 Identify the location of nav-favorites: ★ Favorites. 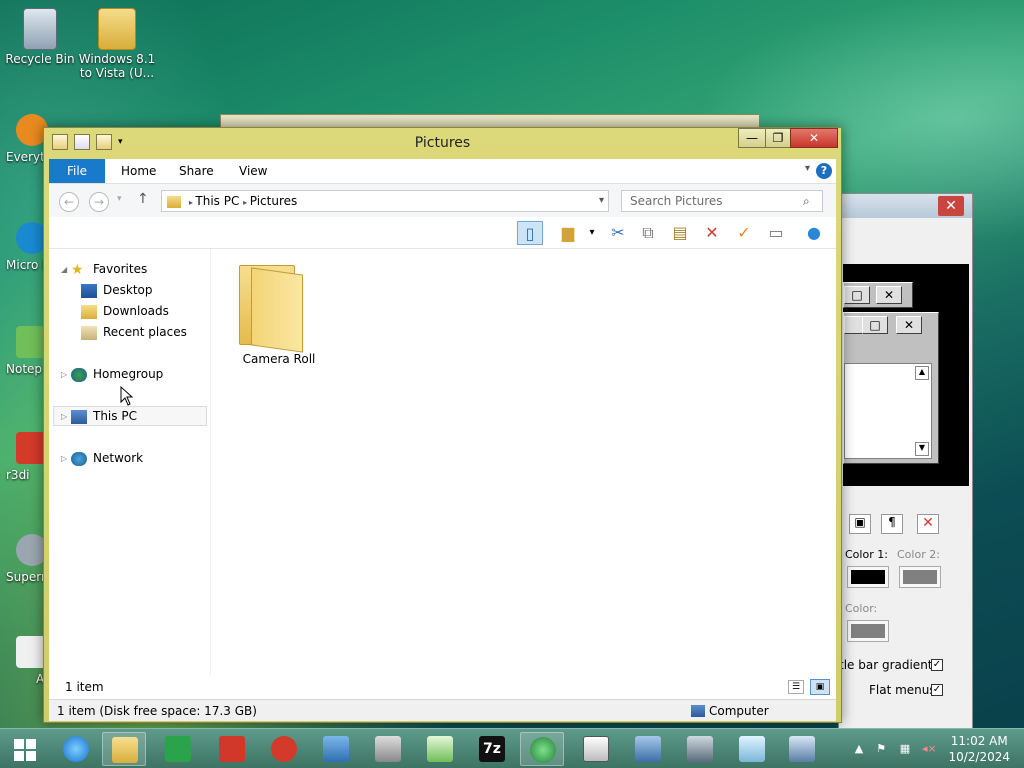
(109, 269).